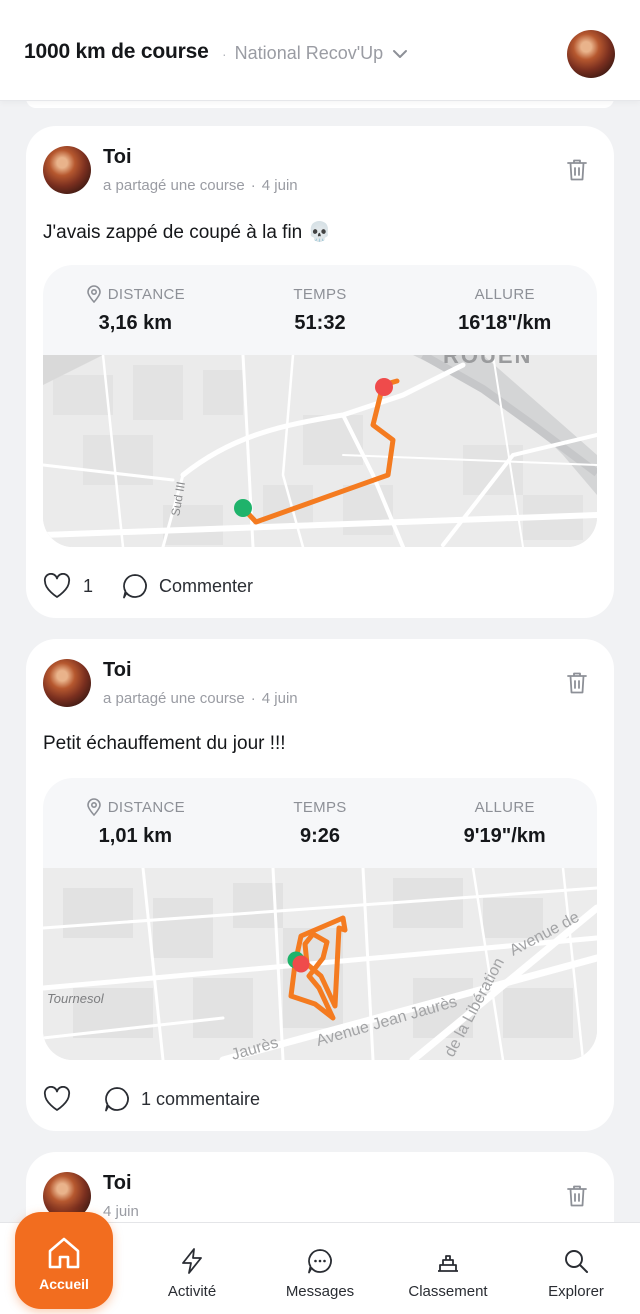 The image size is (640, 1314). I want to click on nav-explore: Explorer, so click(576, 1268).